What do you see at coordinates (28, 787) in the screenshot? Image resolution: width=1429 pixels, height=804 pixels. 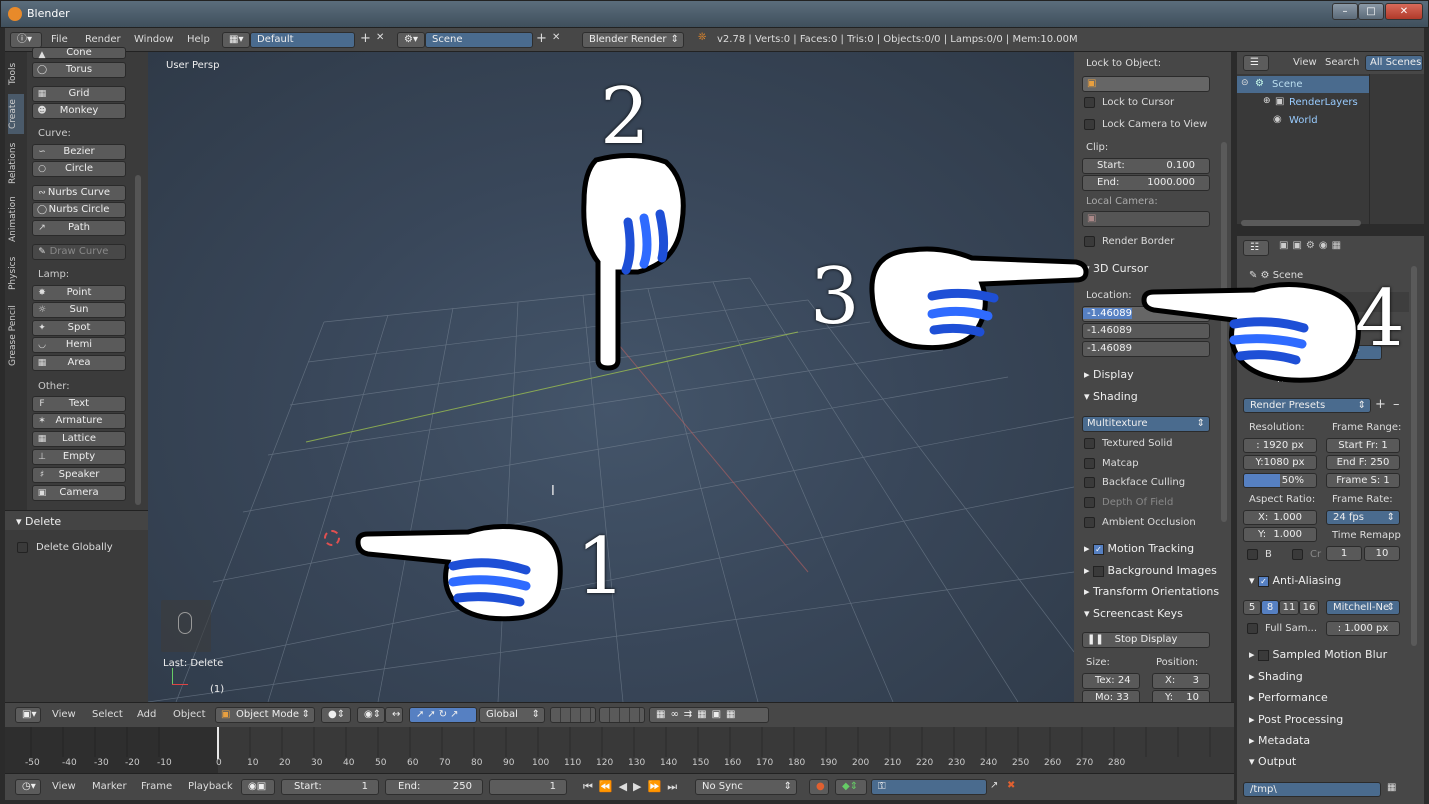 I see `timeline-editor-icon: ◷▾` at bounding box center [28, 787].